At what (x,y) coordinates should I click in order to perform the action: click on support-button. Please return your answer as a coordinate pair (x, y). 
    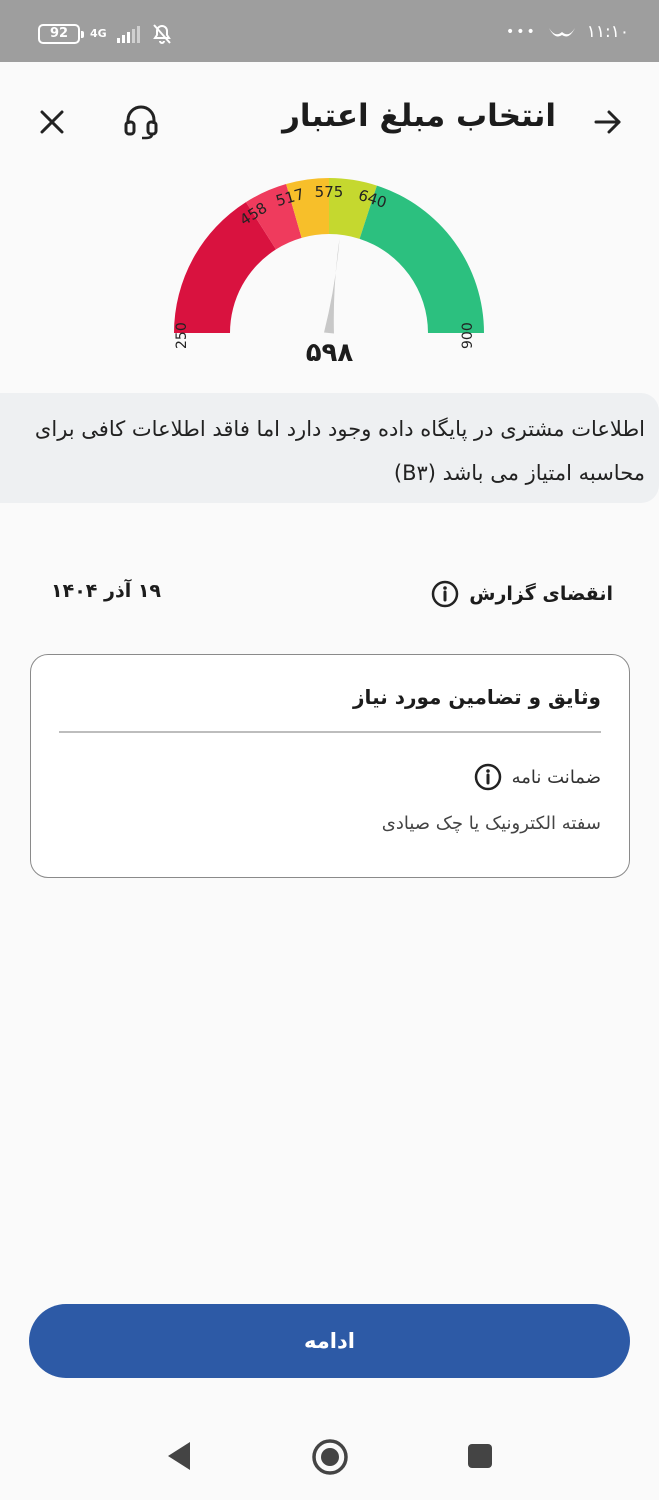
    Looking at the image, I should click on (141, 121).